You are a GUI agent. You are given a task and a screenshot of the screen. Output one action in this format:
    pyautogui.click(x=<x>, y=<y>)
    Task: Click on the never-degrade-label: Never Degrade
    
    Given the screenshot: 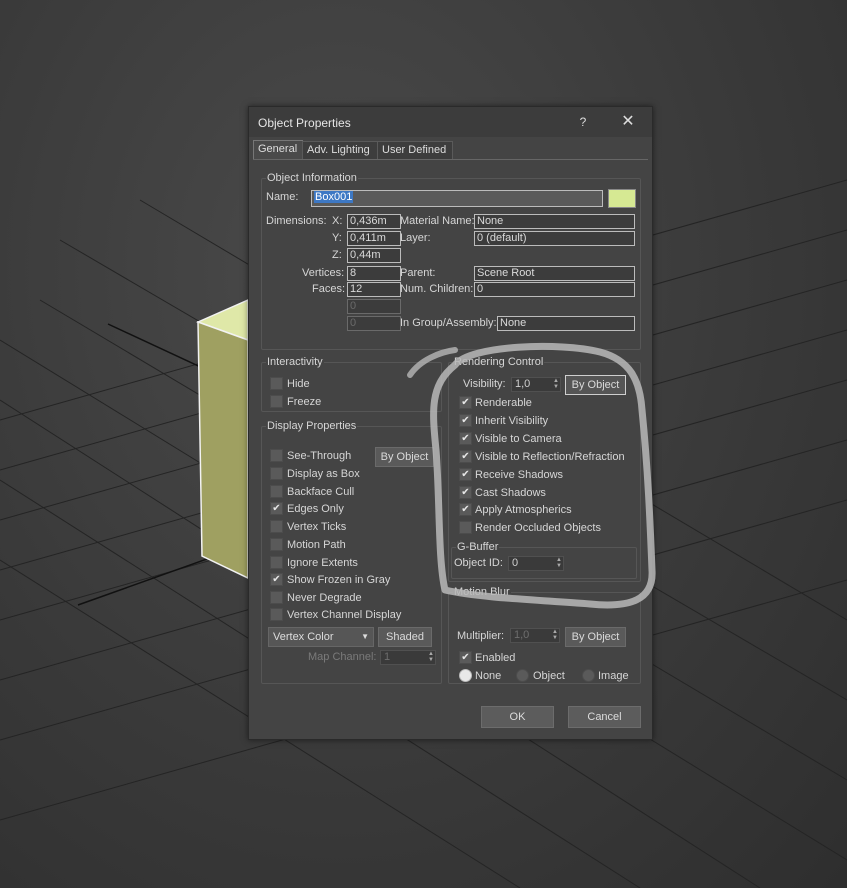 What is the action you would take?
    pyautogui.click(x=324, y=598)
    